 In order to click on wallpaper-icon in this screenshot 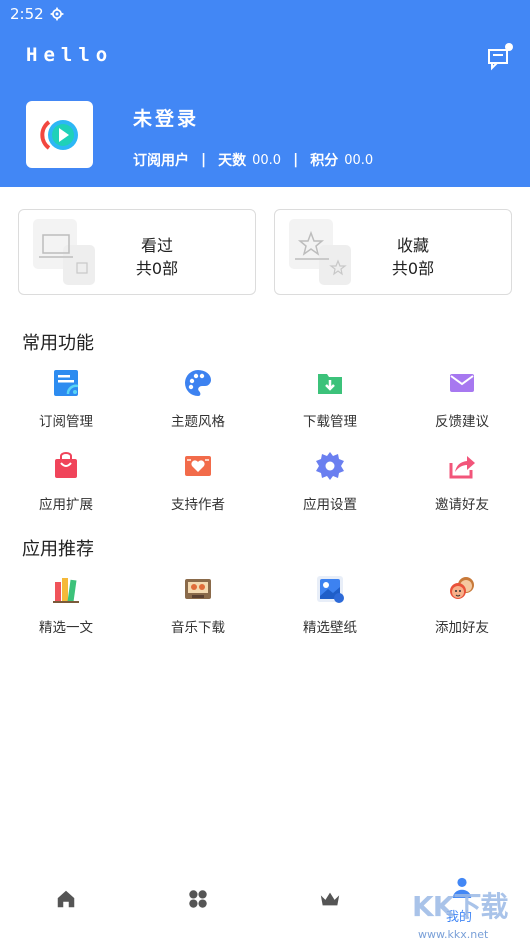, I will do `click(330, 589)`.